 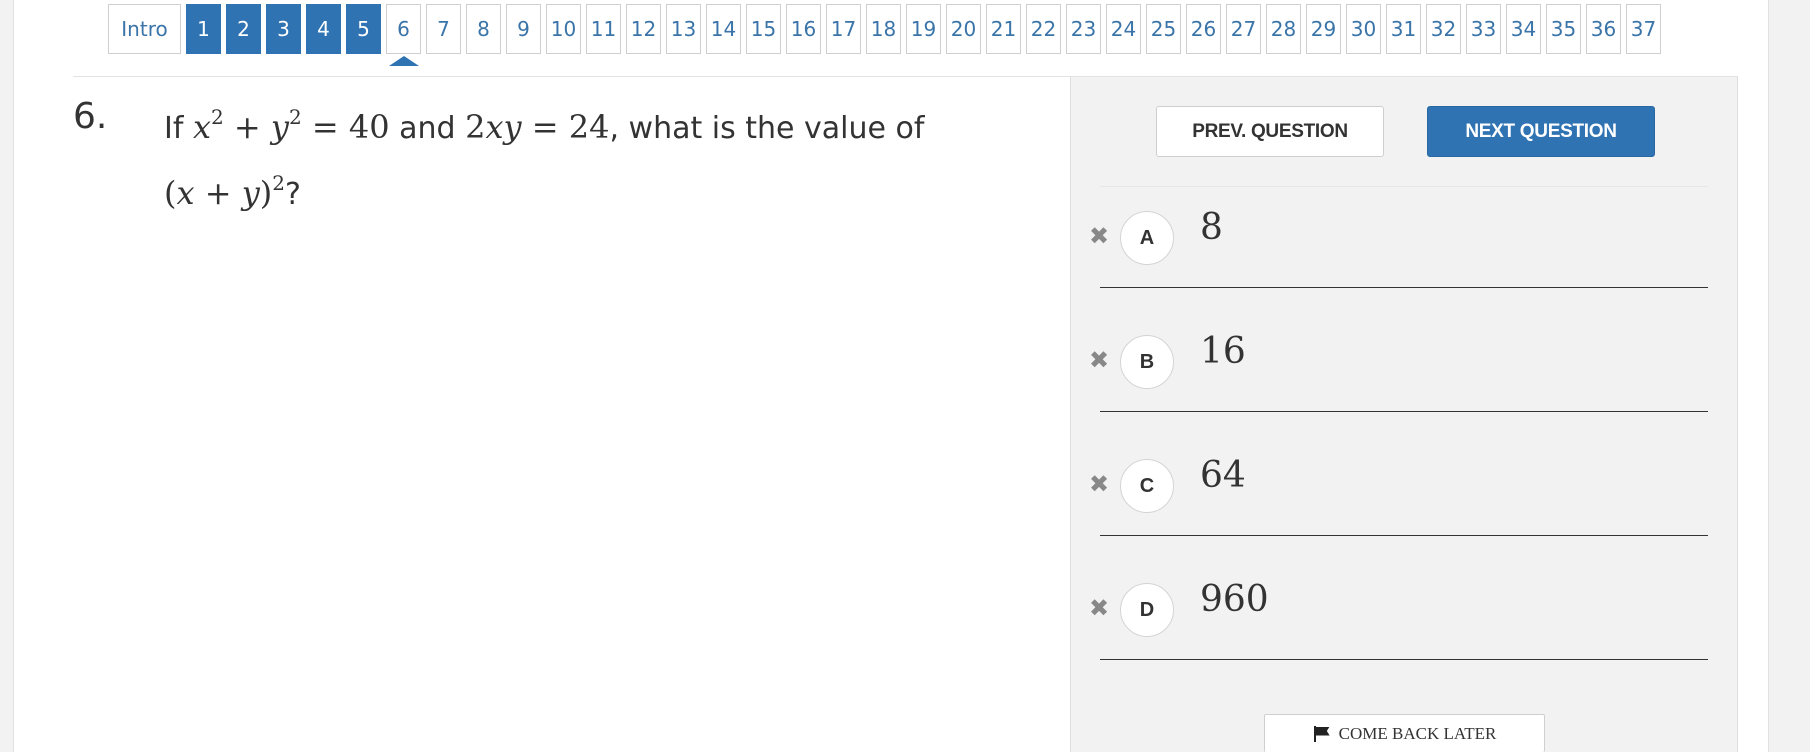 I want to click on math-vars: xy, so click(x=503, y=127).